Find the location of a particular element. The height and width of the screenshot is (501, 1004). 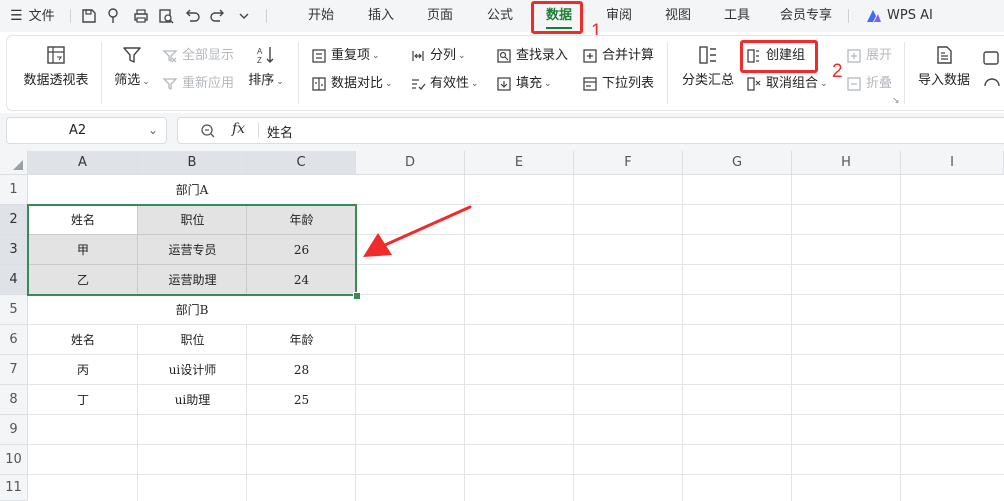

row-header-8: 8 is located at coordinates (14, 400).